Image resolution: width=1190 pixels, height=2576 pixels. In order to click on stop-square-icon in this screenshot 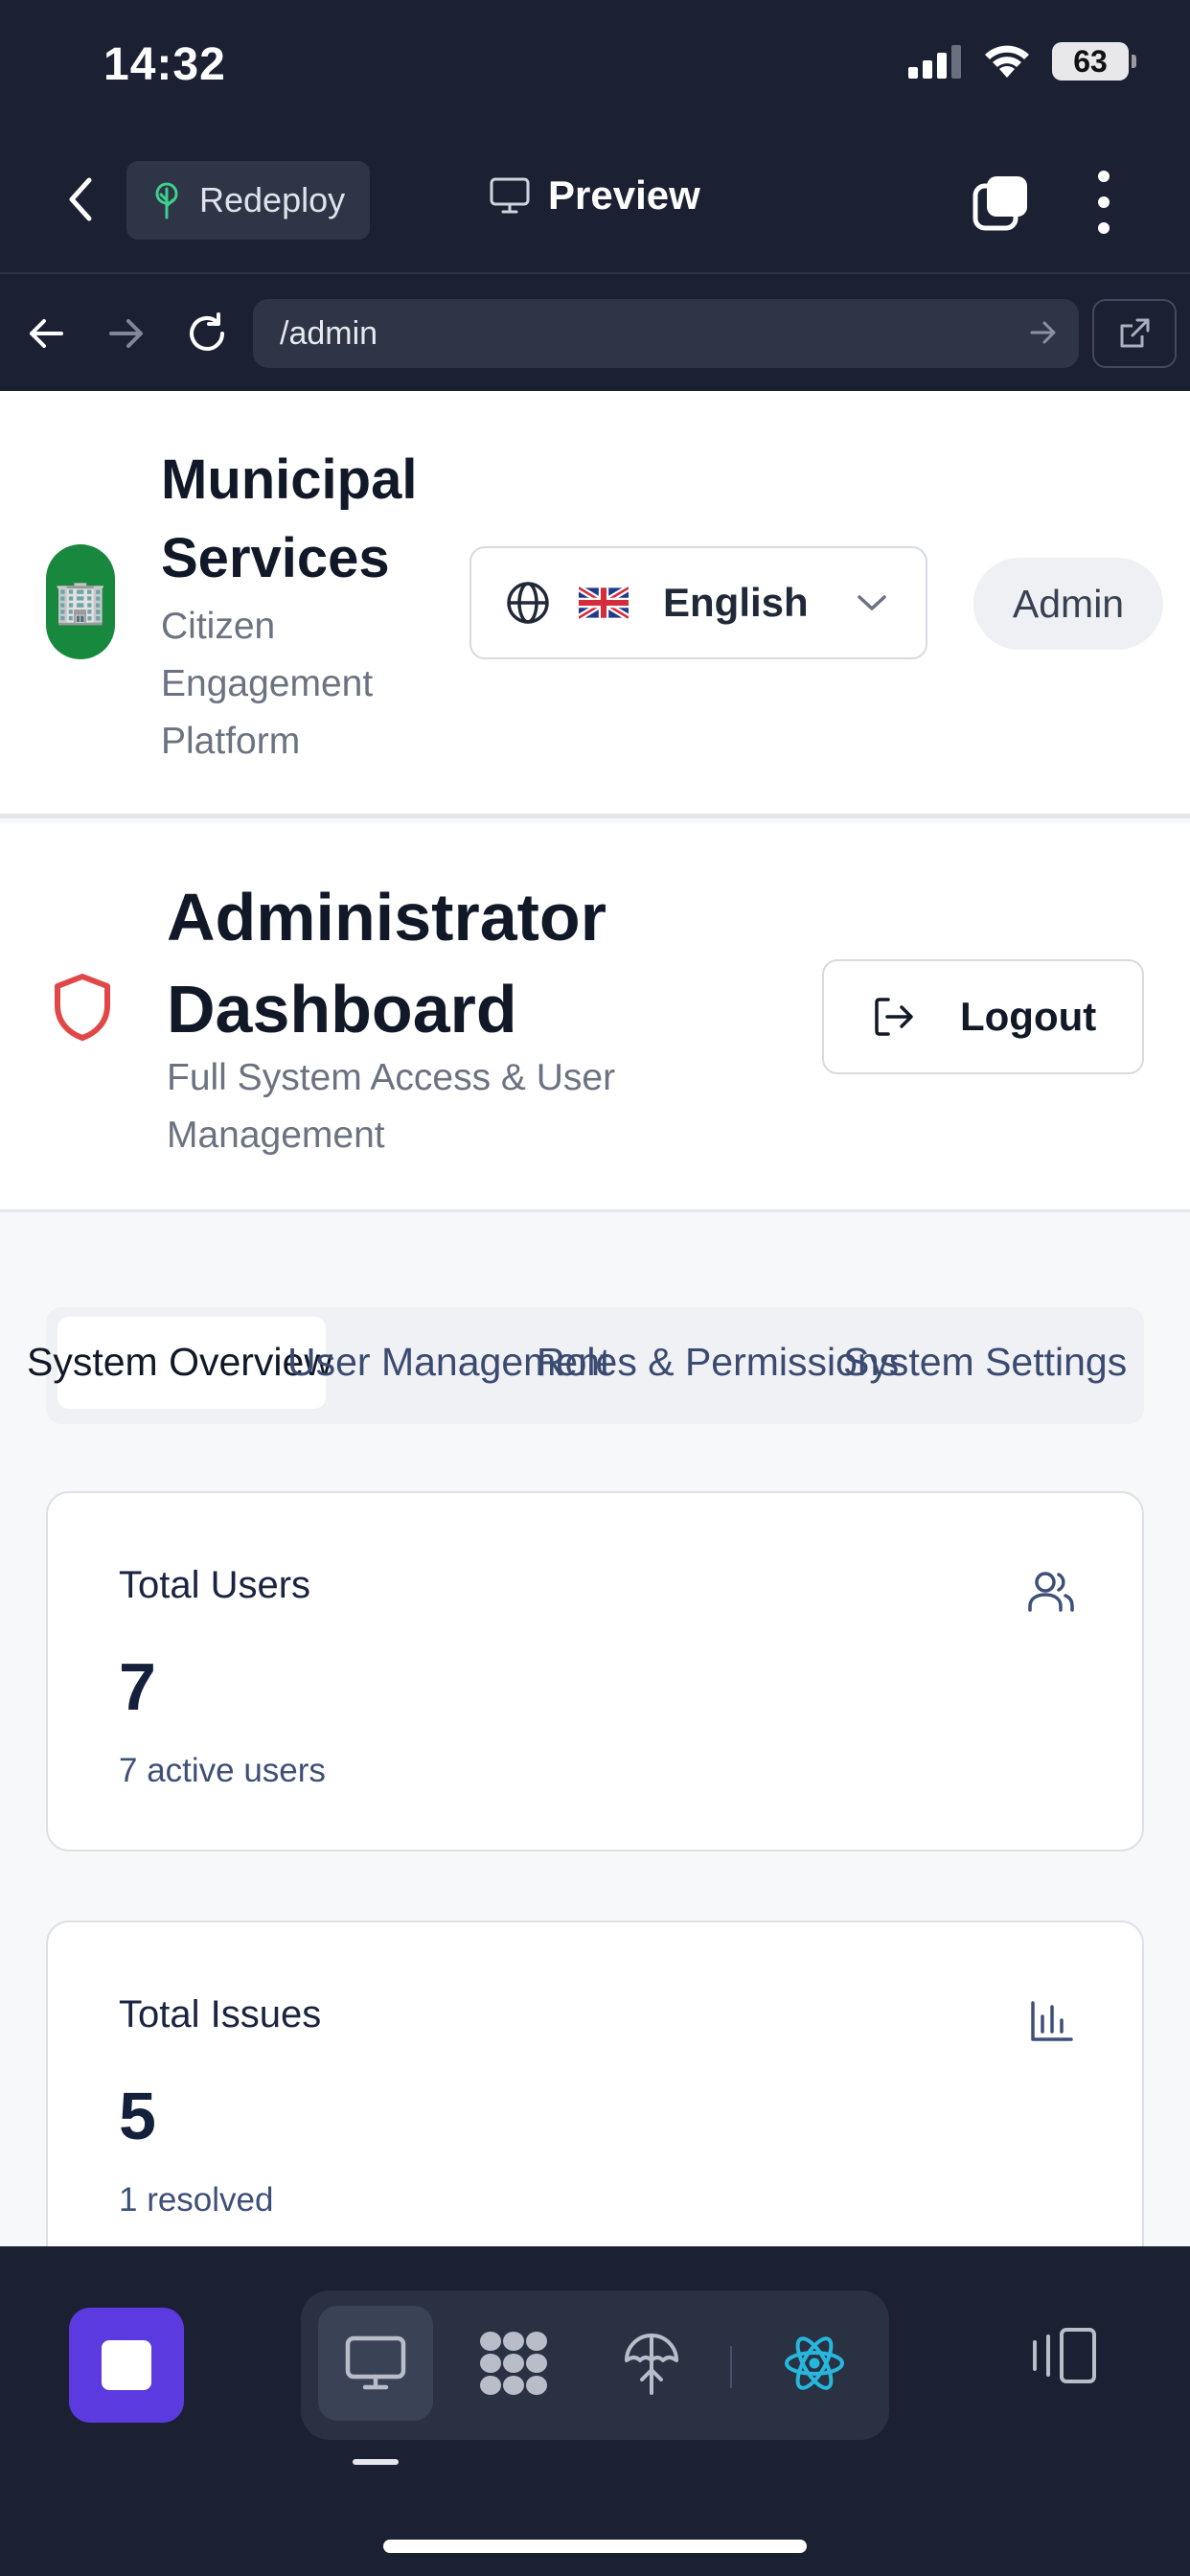, I will do `click(127, 2365)`.